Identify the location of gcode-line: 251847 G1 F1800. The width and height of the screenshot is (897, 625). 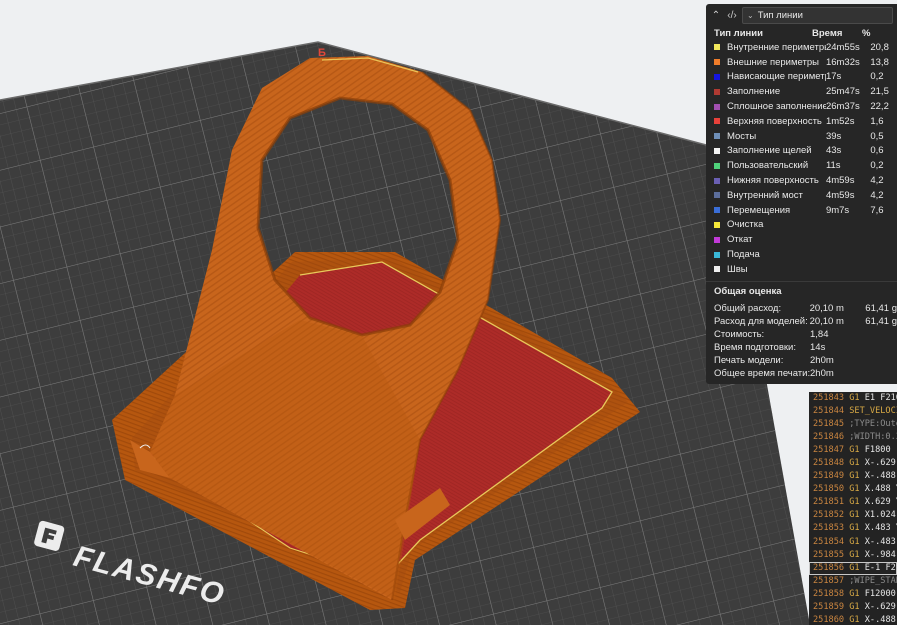
(853, 450).